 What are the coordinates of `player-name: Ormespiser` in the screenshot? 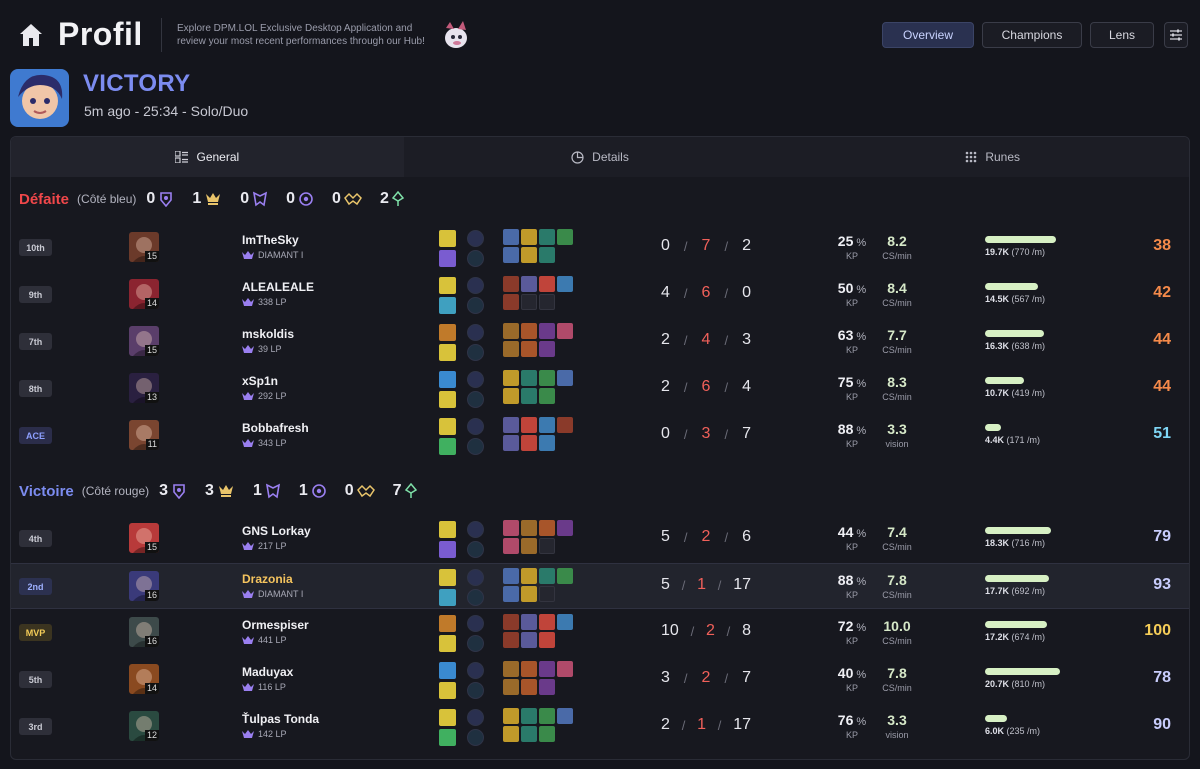 It's located at (275, 625).